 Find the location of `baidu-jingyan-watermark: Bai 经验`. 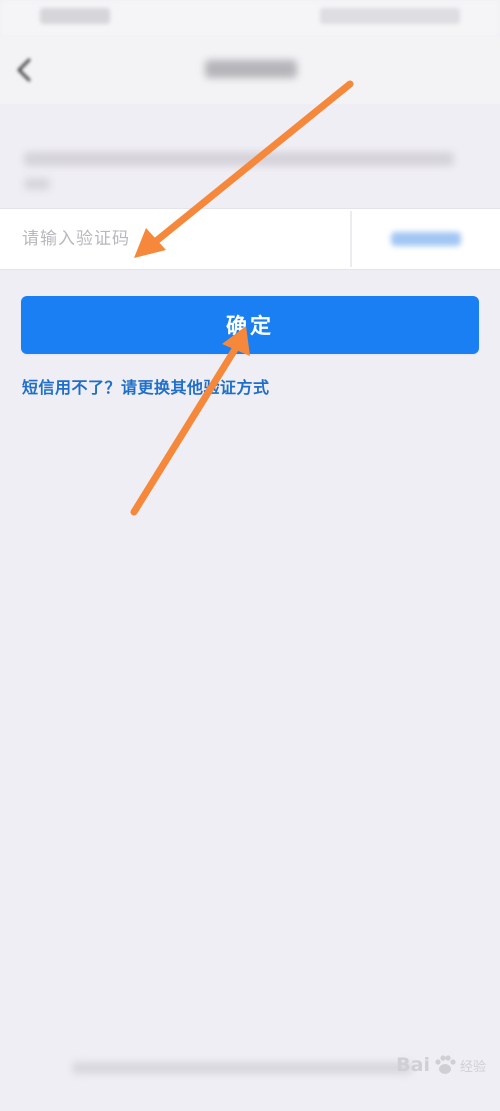

baidu-jingyan-watermark: Bai 经验 is located at coordinates (441, 1065).